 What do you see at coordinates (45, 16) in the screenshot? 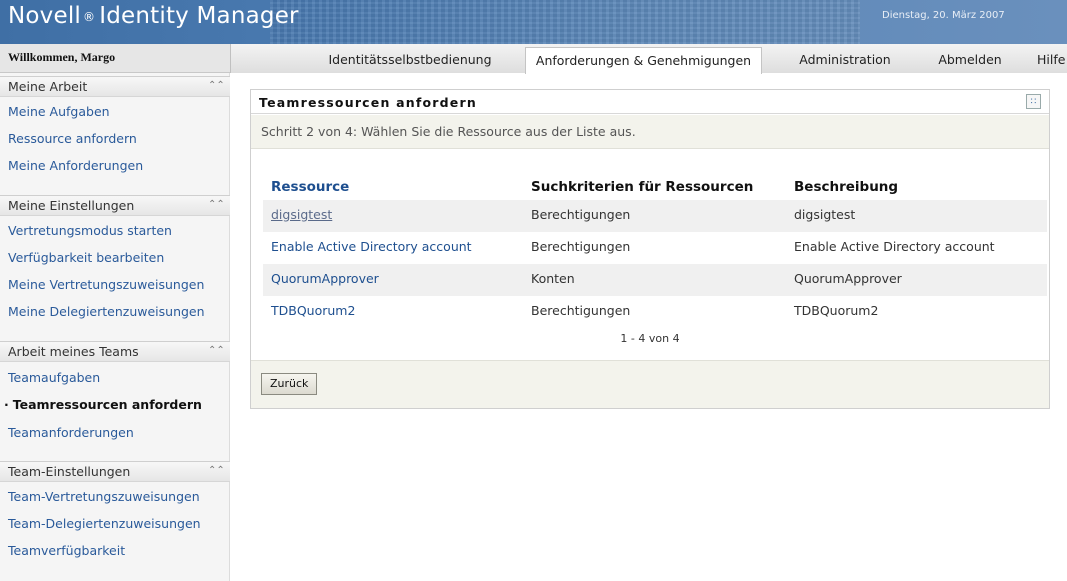
I see `brand-name: Novell` at bounding box center [45, 16].